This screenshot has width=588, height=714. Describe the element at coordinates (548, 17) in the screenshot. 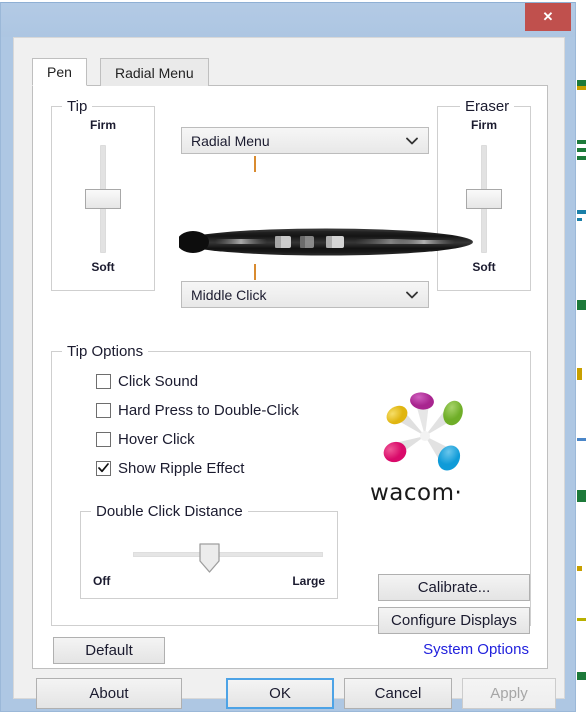

I see `close-icon: ✕` at that location.